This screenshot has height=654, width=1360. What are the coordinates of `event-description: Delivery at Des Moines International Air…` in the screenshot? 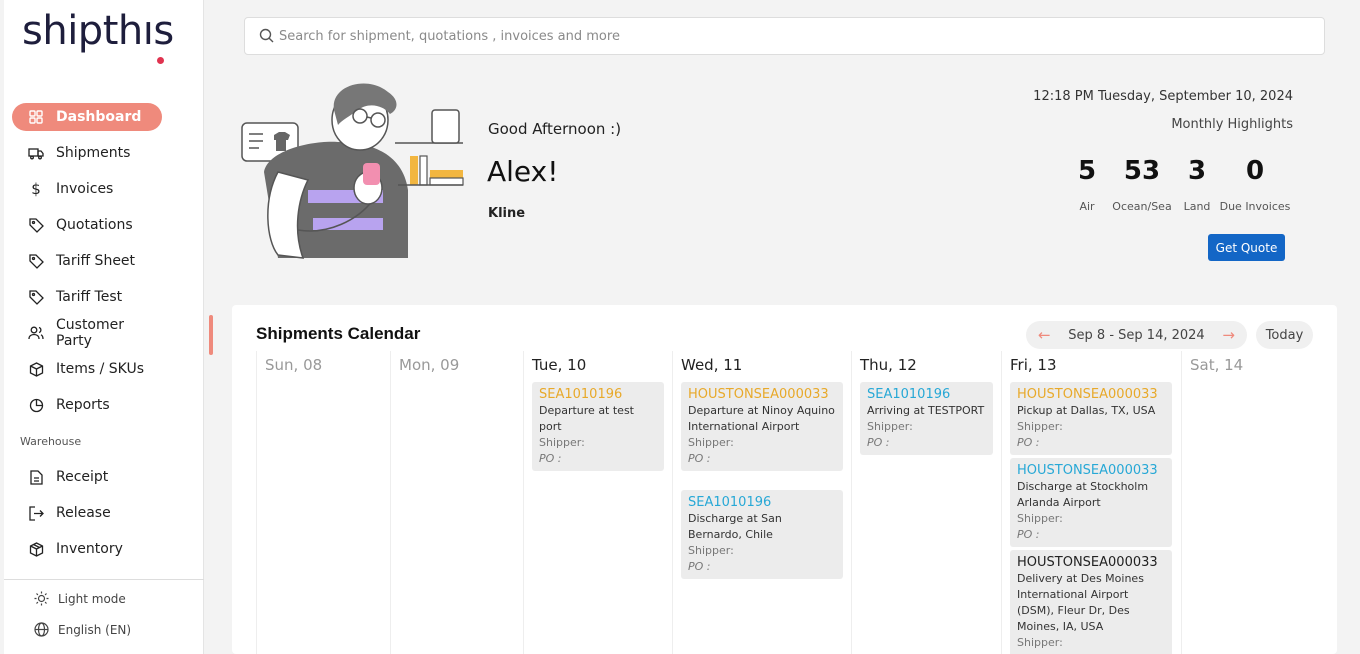 It's located at (1080, 602).